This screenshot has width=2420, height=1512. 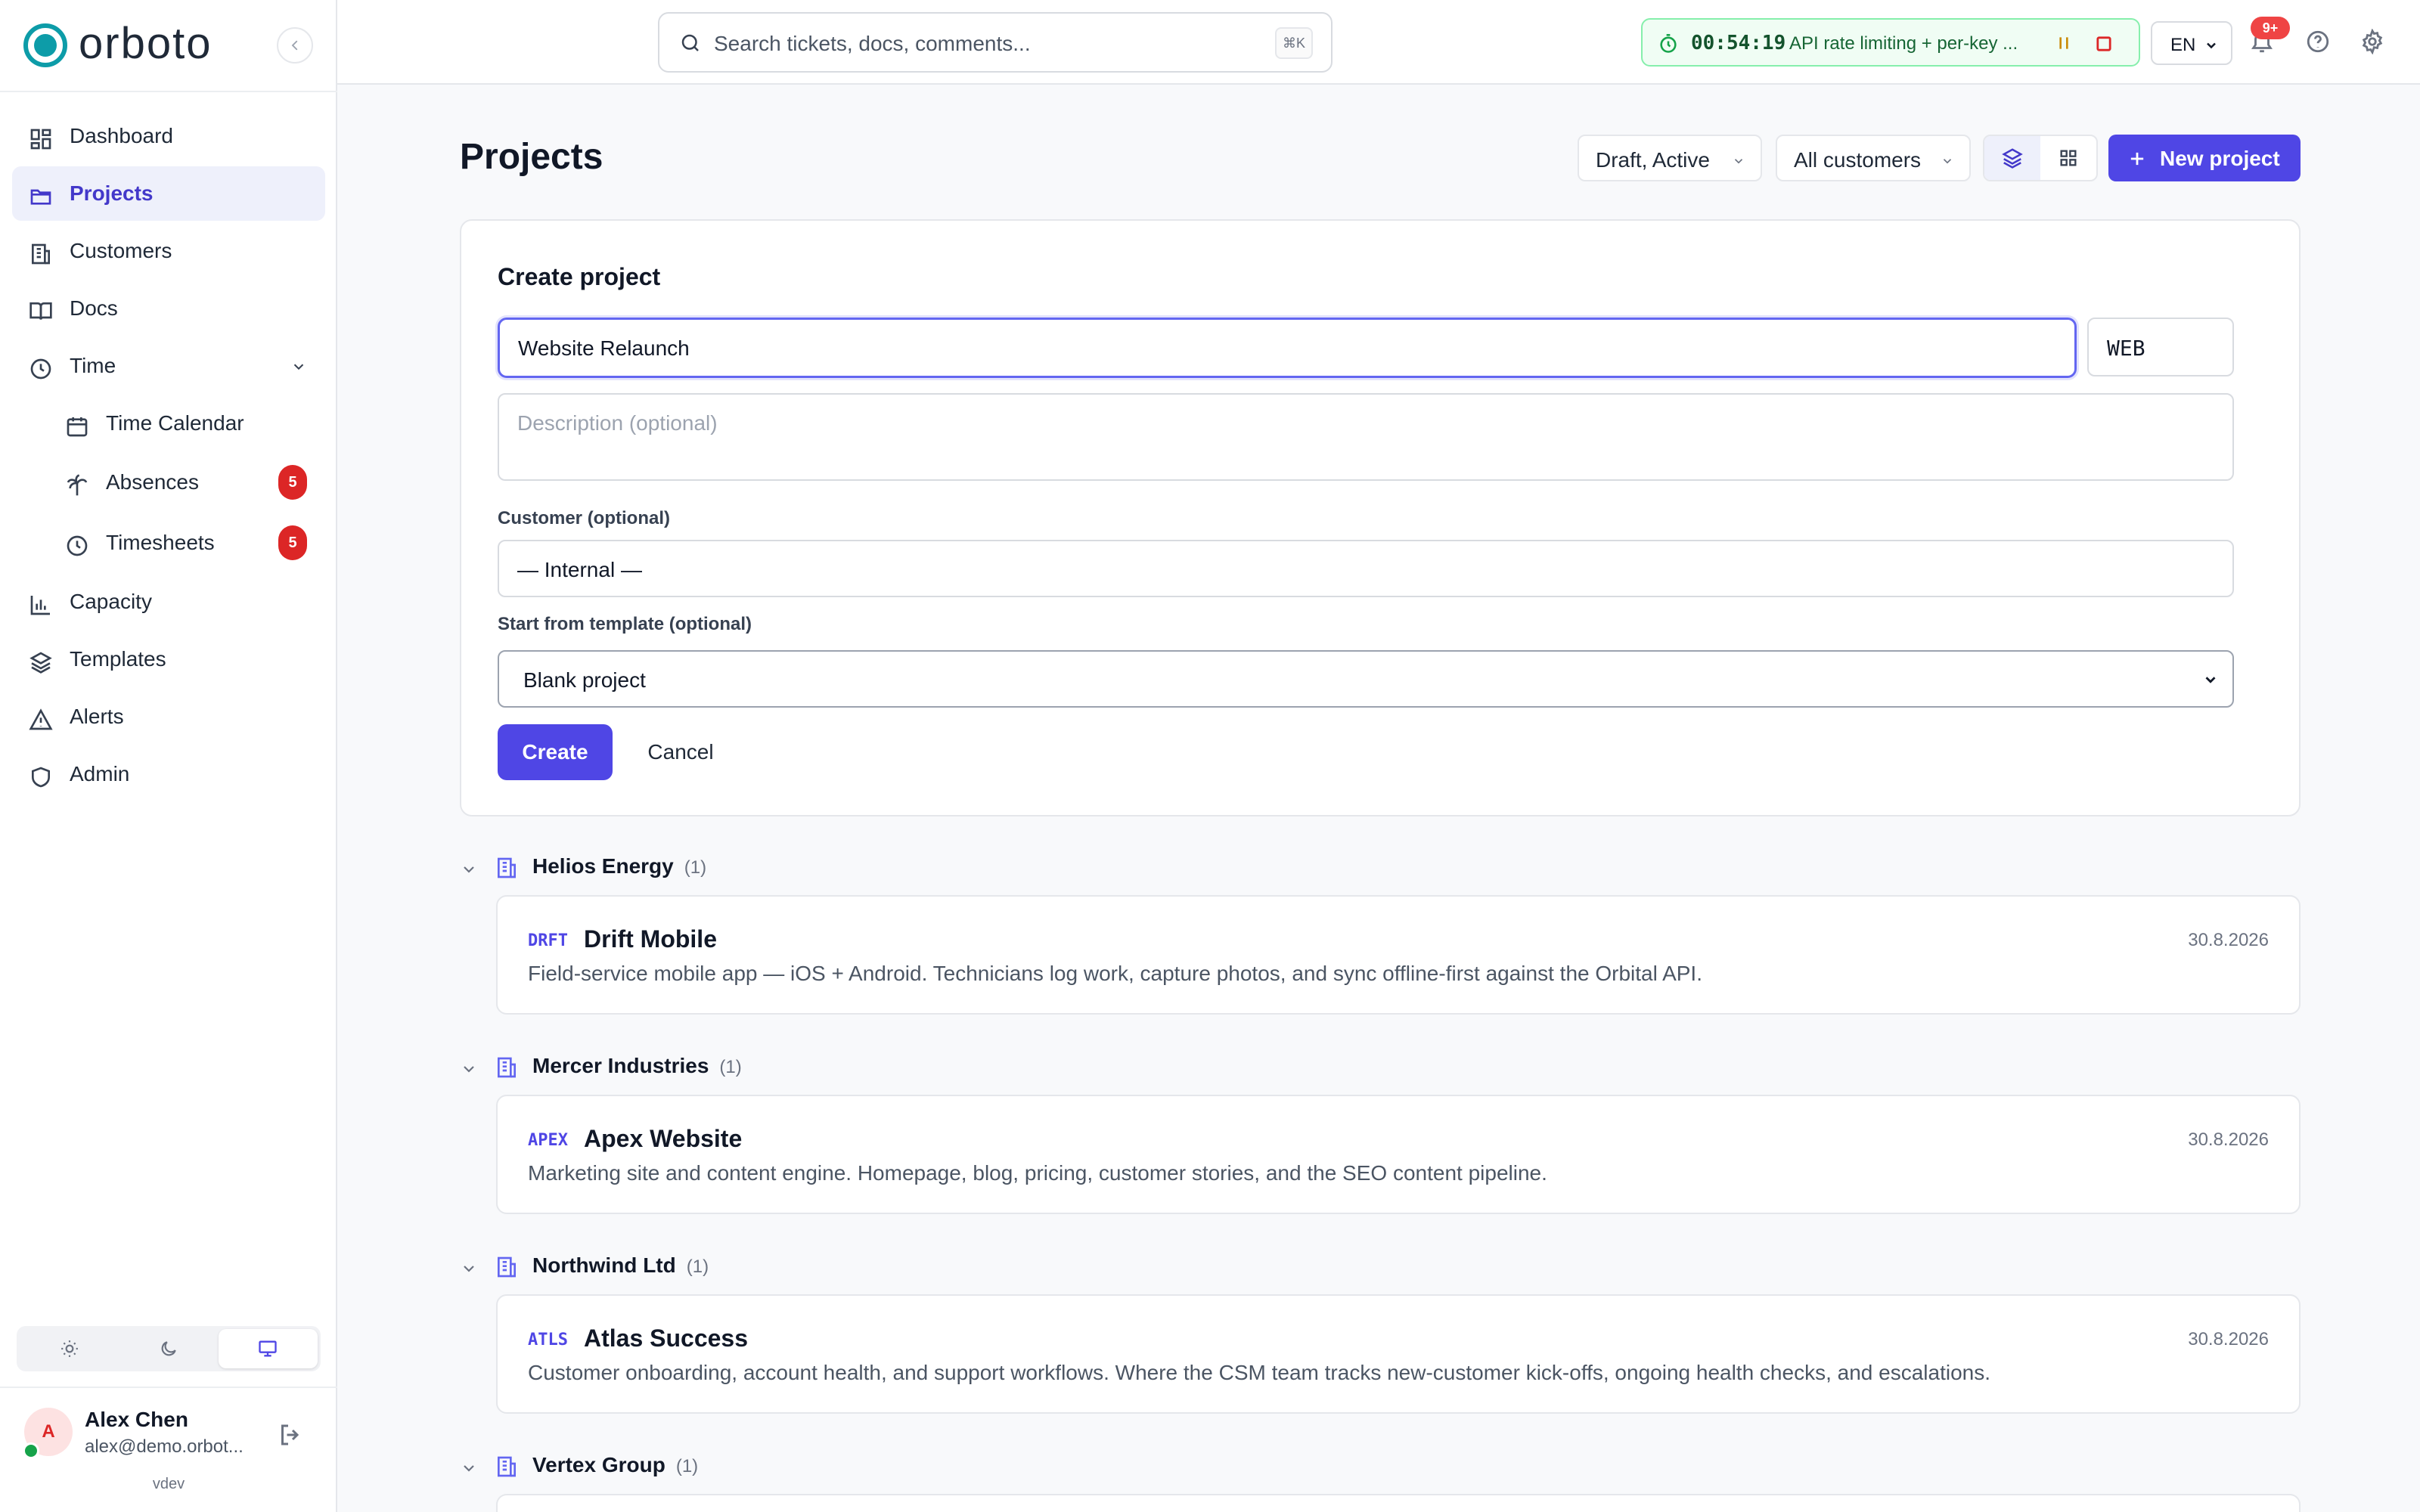 I want to click on search-input: Search tickets, docs, comments... ⌘K, so click(x=996, y=42).